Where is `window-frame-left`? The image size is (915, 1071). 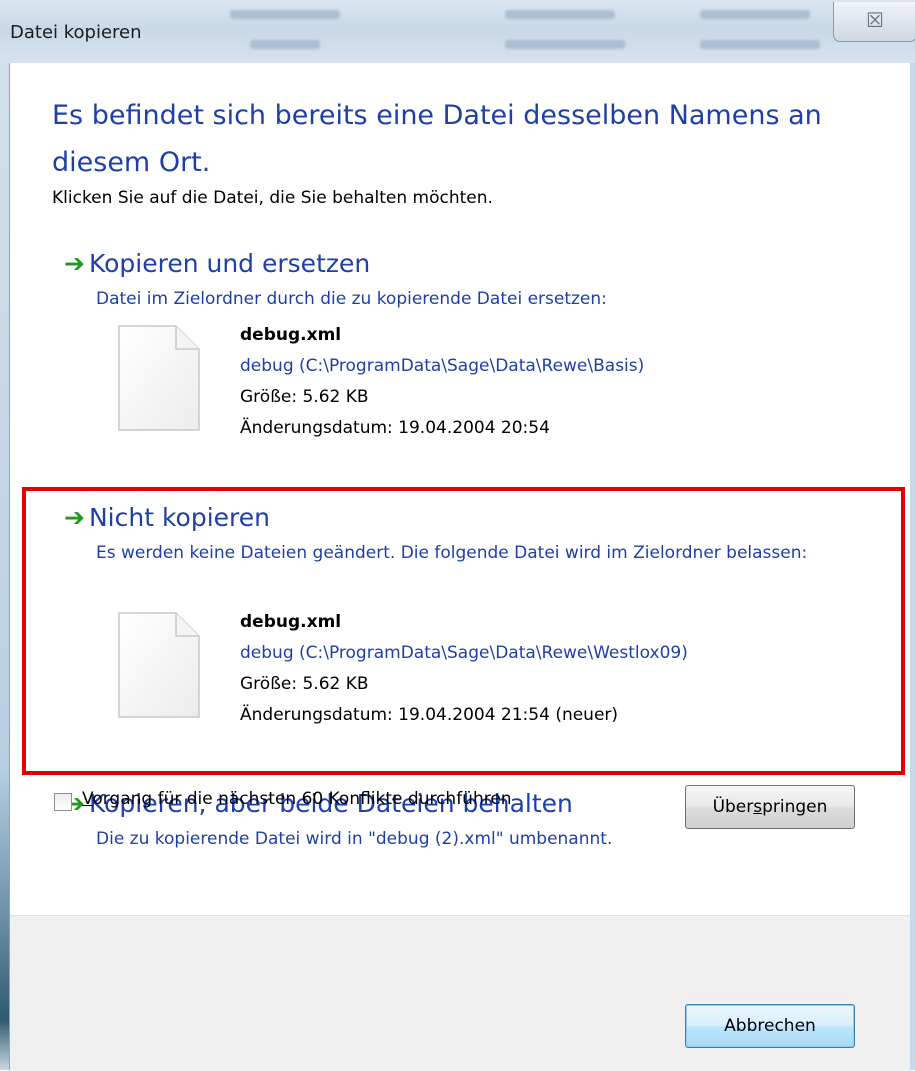 window-frame-left is located at coordinates (4, 566).